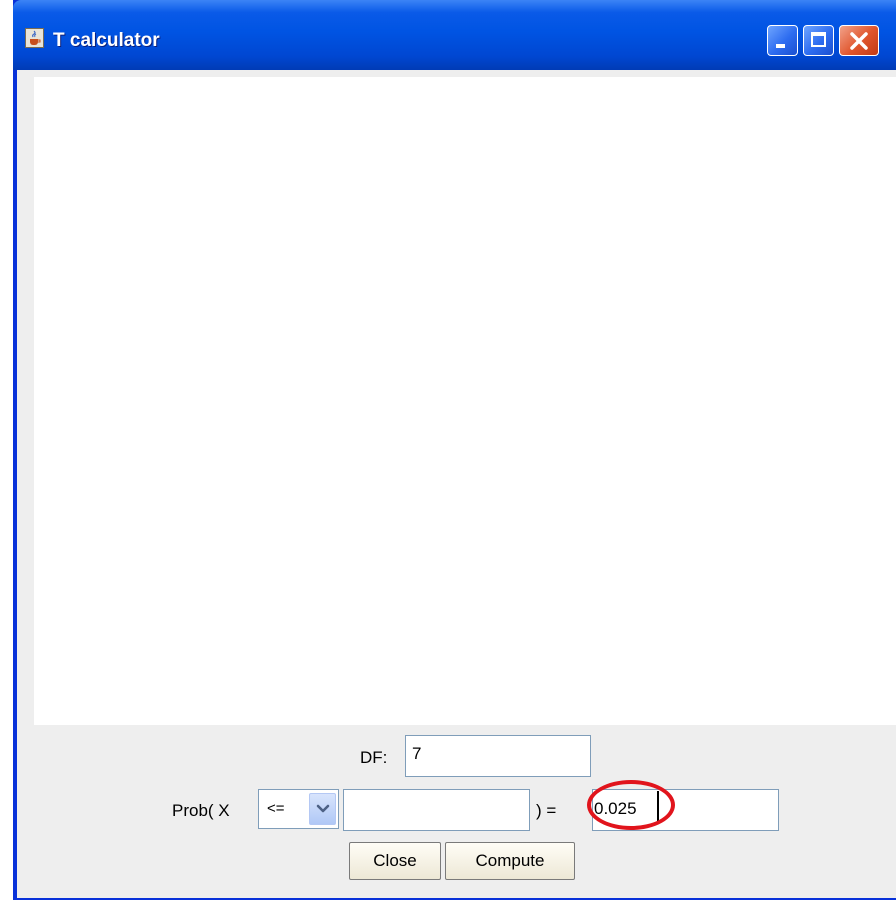 Image resolution: width=896 pixels, height=900 pixels. I want to click on equals-label: ) =, so click(546, 810).